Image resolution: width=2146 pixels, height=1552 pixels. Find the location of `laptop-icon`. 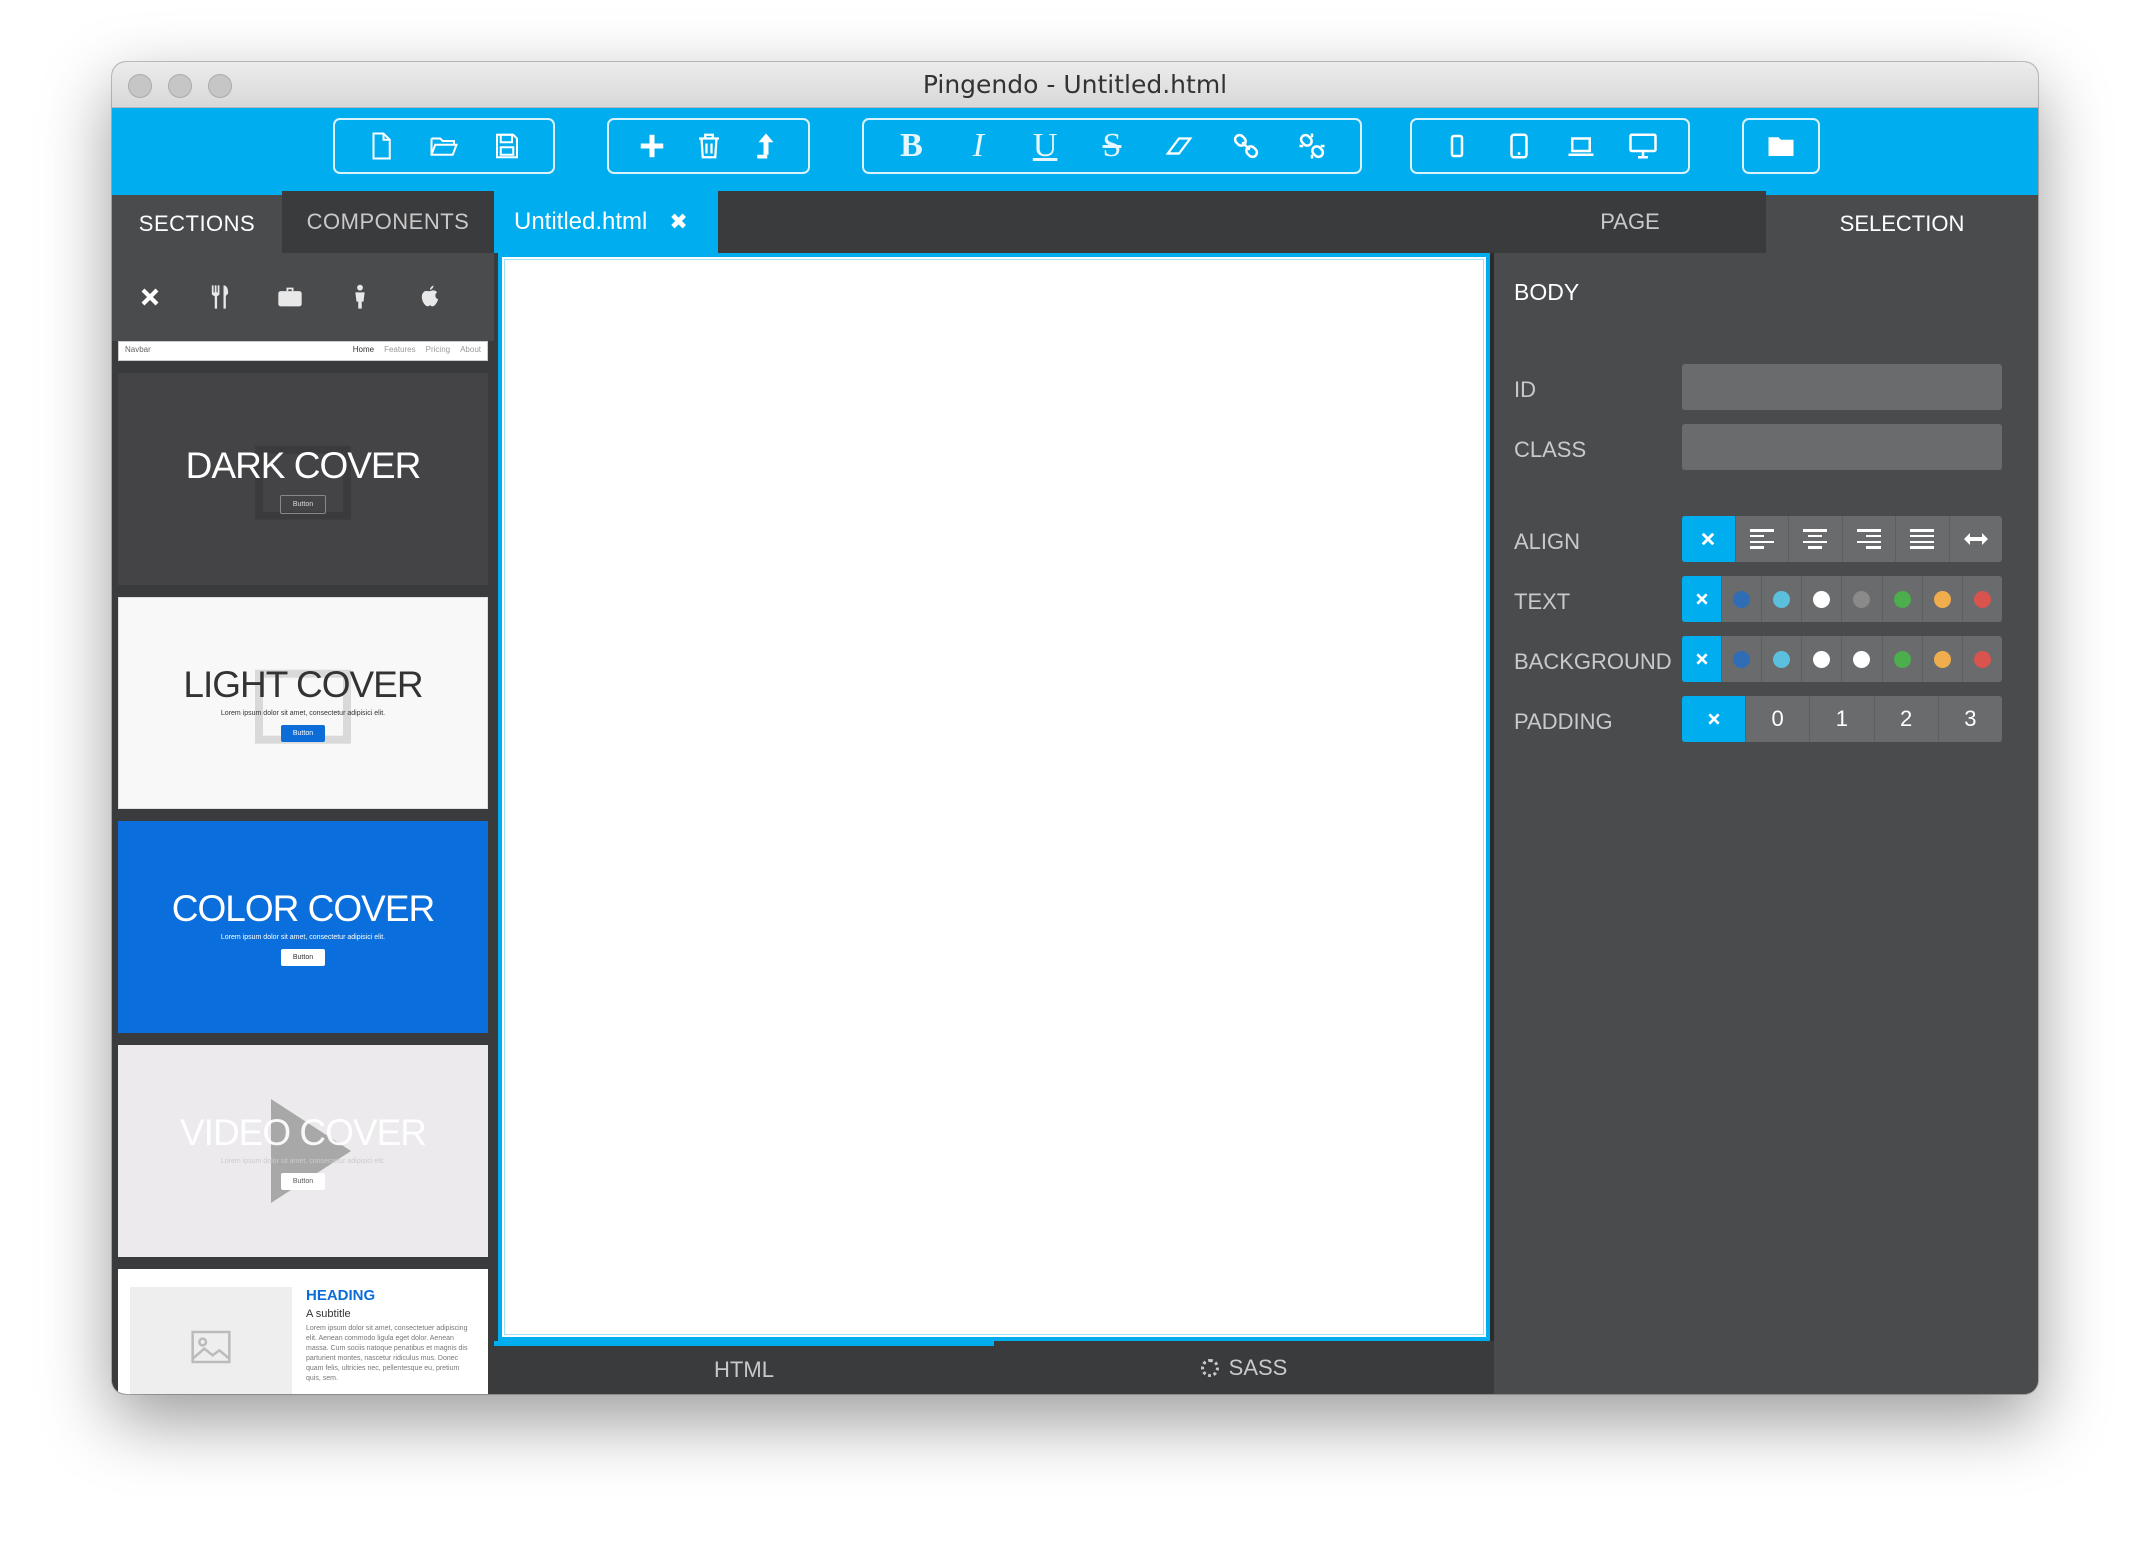

laptop-icon is located at coordinates (1581, 146).